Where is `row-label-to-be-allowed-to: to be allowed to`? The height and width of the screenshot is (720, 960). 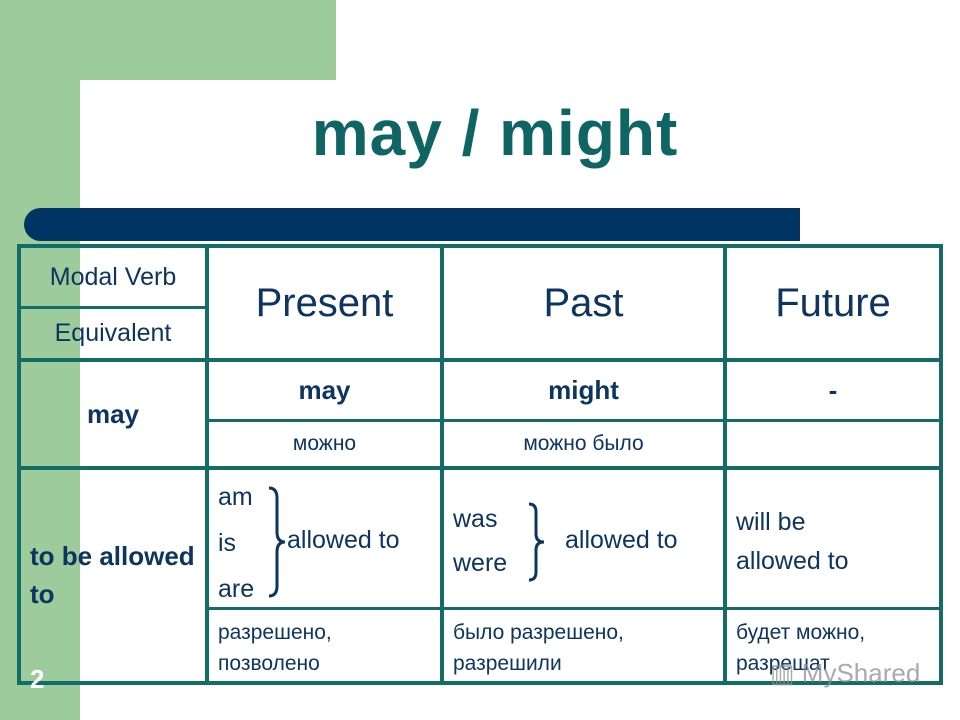 row-label-to-be-allowed-to: to be allowed to is located at coordinates (112, 575).